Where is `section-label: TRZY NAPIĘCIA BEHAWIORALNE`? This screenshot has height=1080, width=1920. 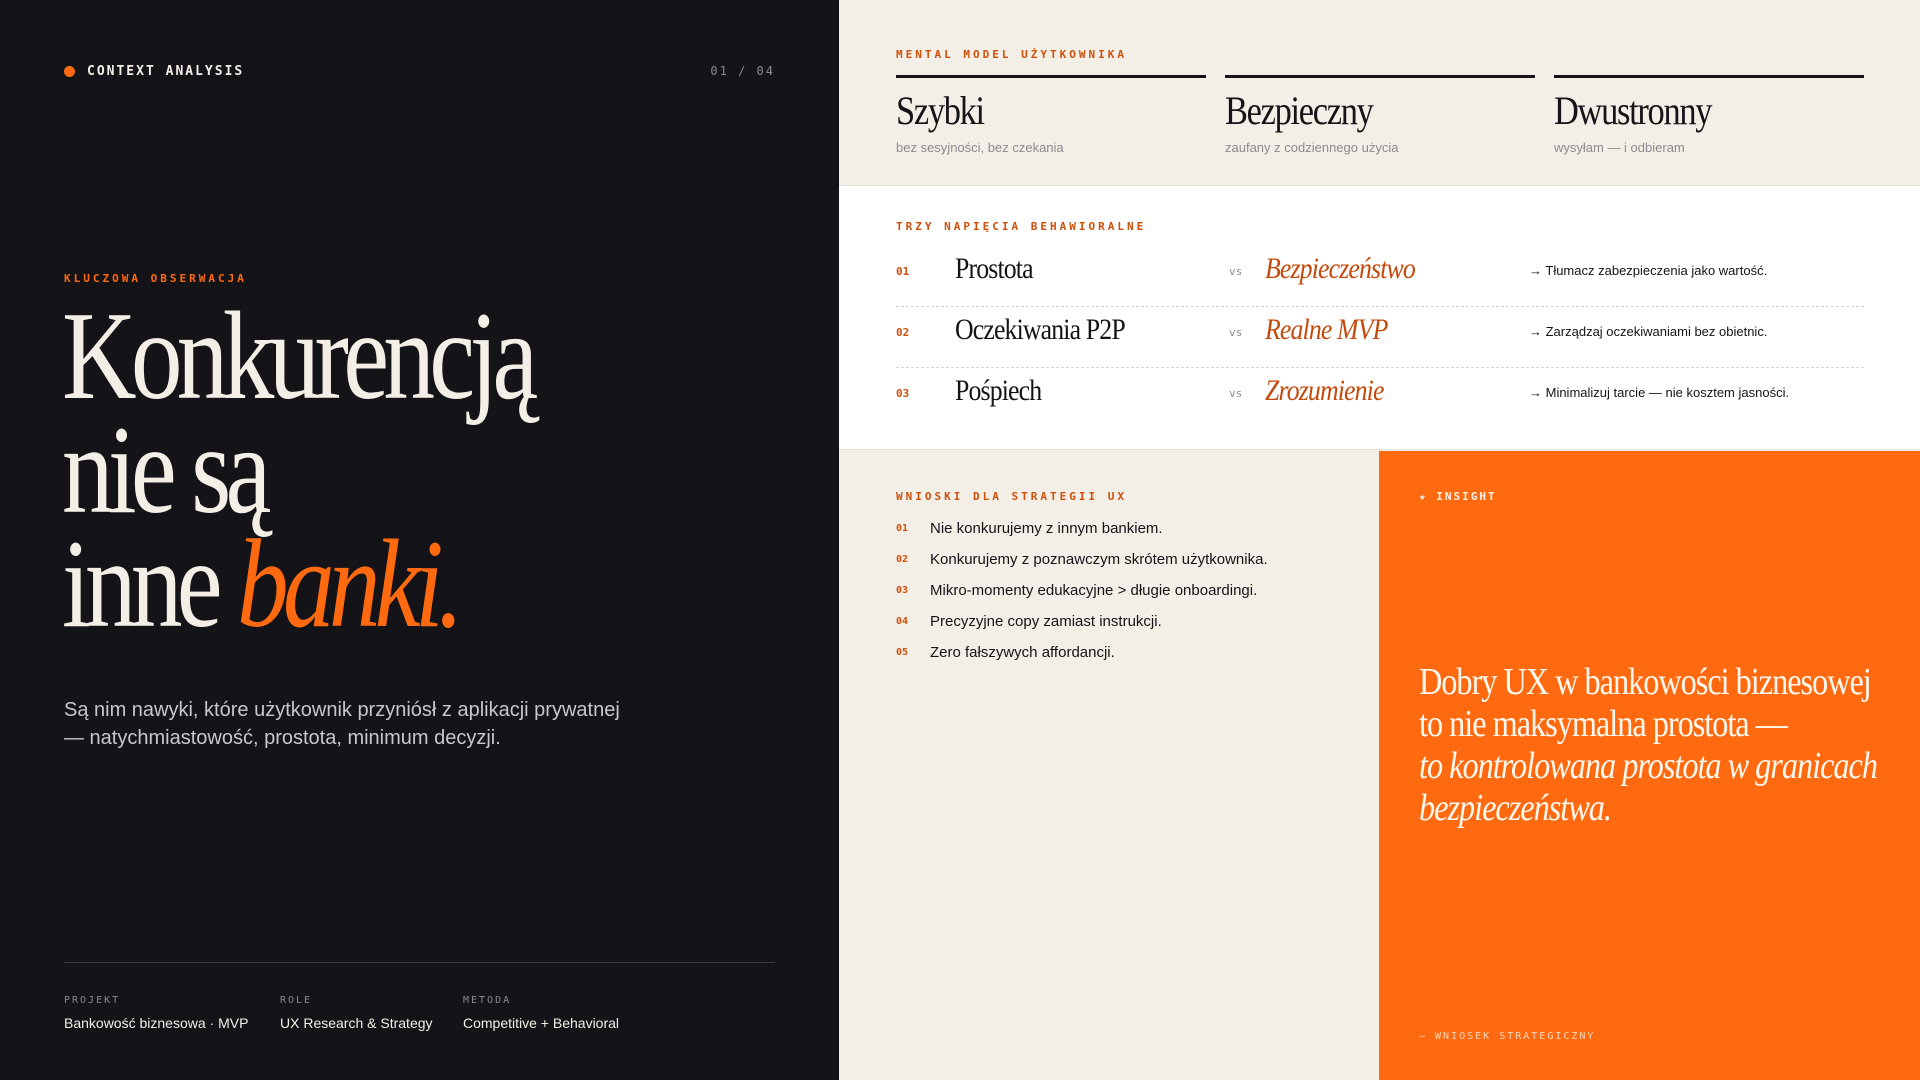 section-label: TRZY NAPIĘCIA BEHAWIORALNE is located at coordinates (1021, 226).